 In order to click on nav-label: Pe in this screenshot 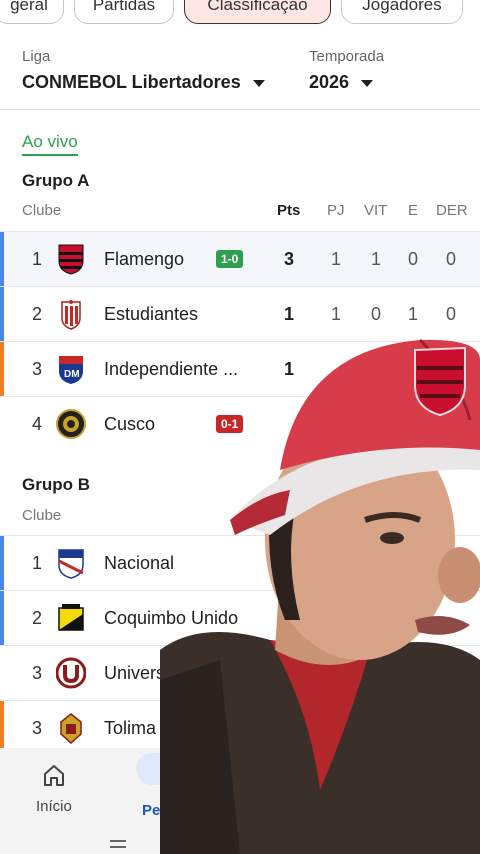, I will do `click(151, 810)`.